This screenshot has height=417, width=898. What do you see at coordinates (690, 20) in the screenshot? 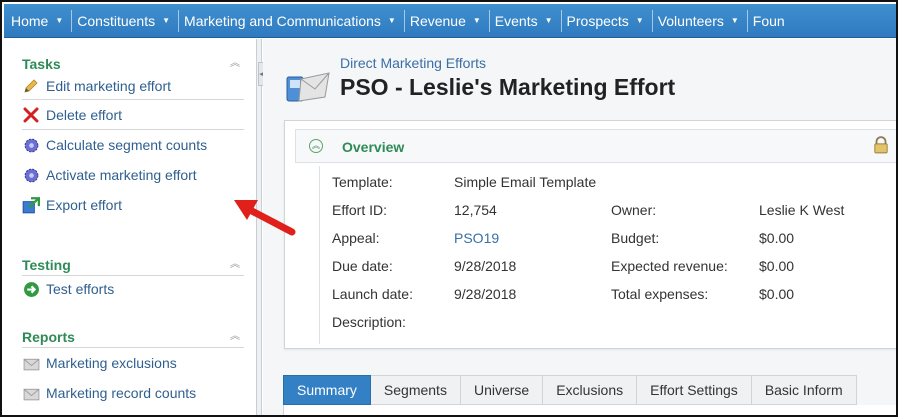
I see `nav-item-label: Volunteers` at bounding box center [690, 20].